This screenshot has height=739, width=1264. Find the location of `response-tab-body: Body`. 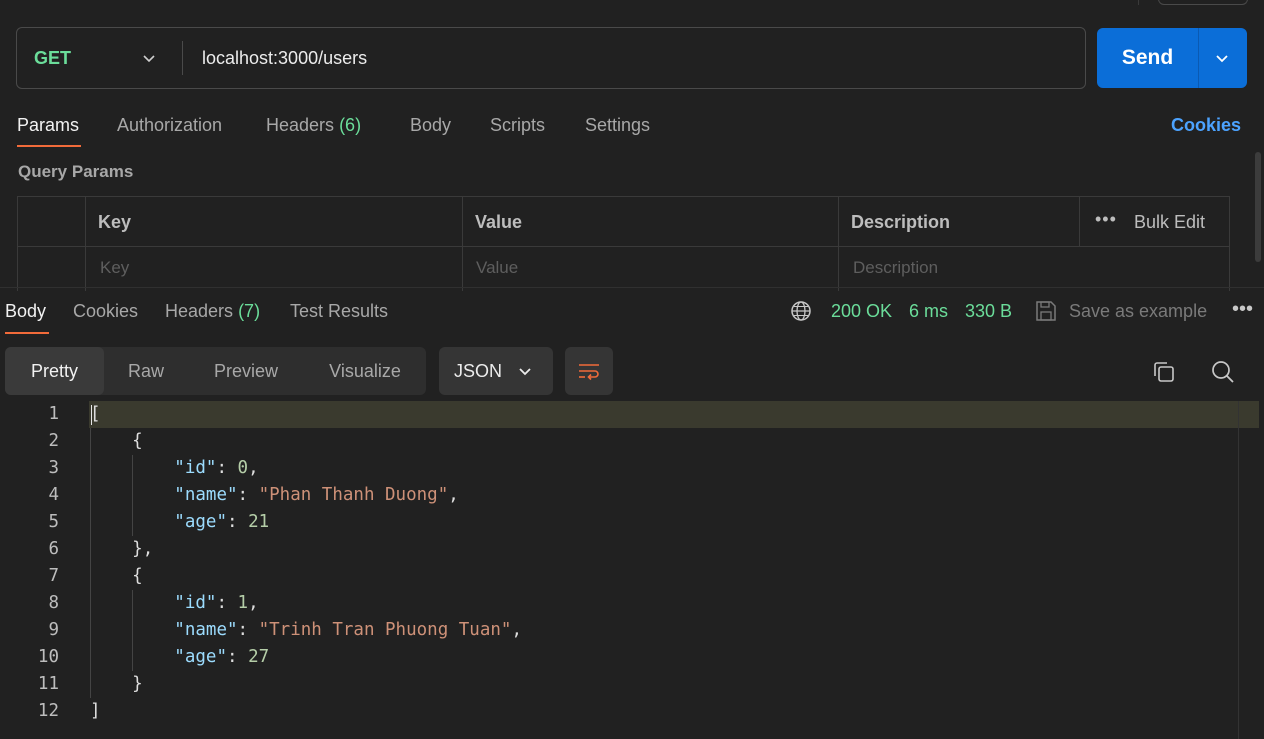

response-tab-body: Body is located at coordinates (25, 311).